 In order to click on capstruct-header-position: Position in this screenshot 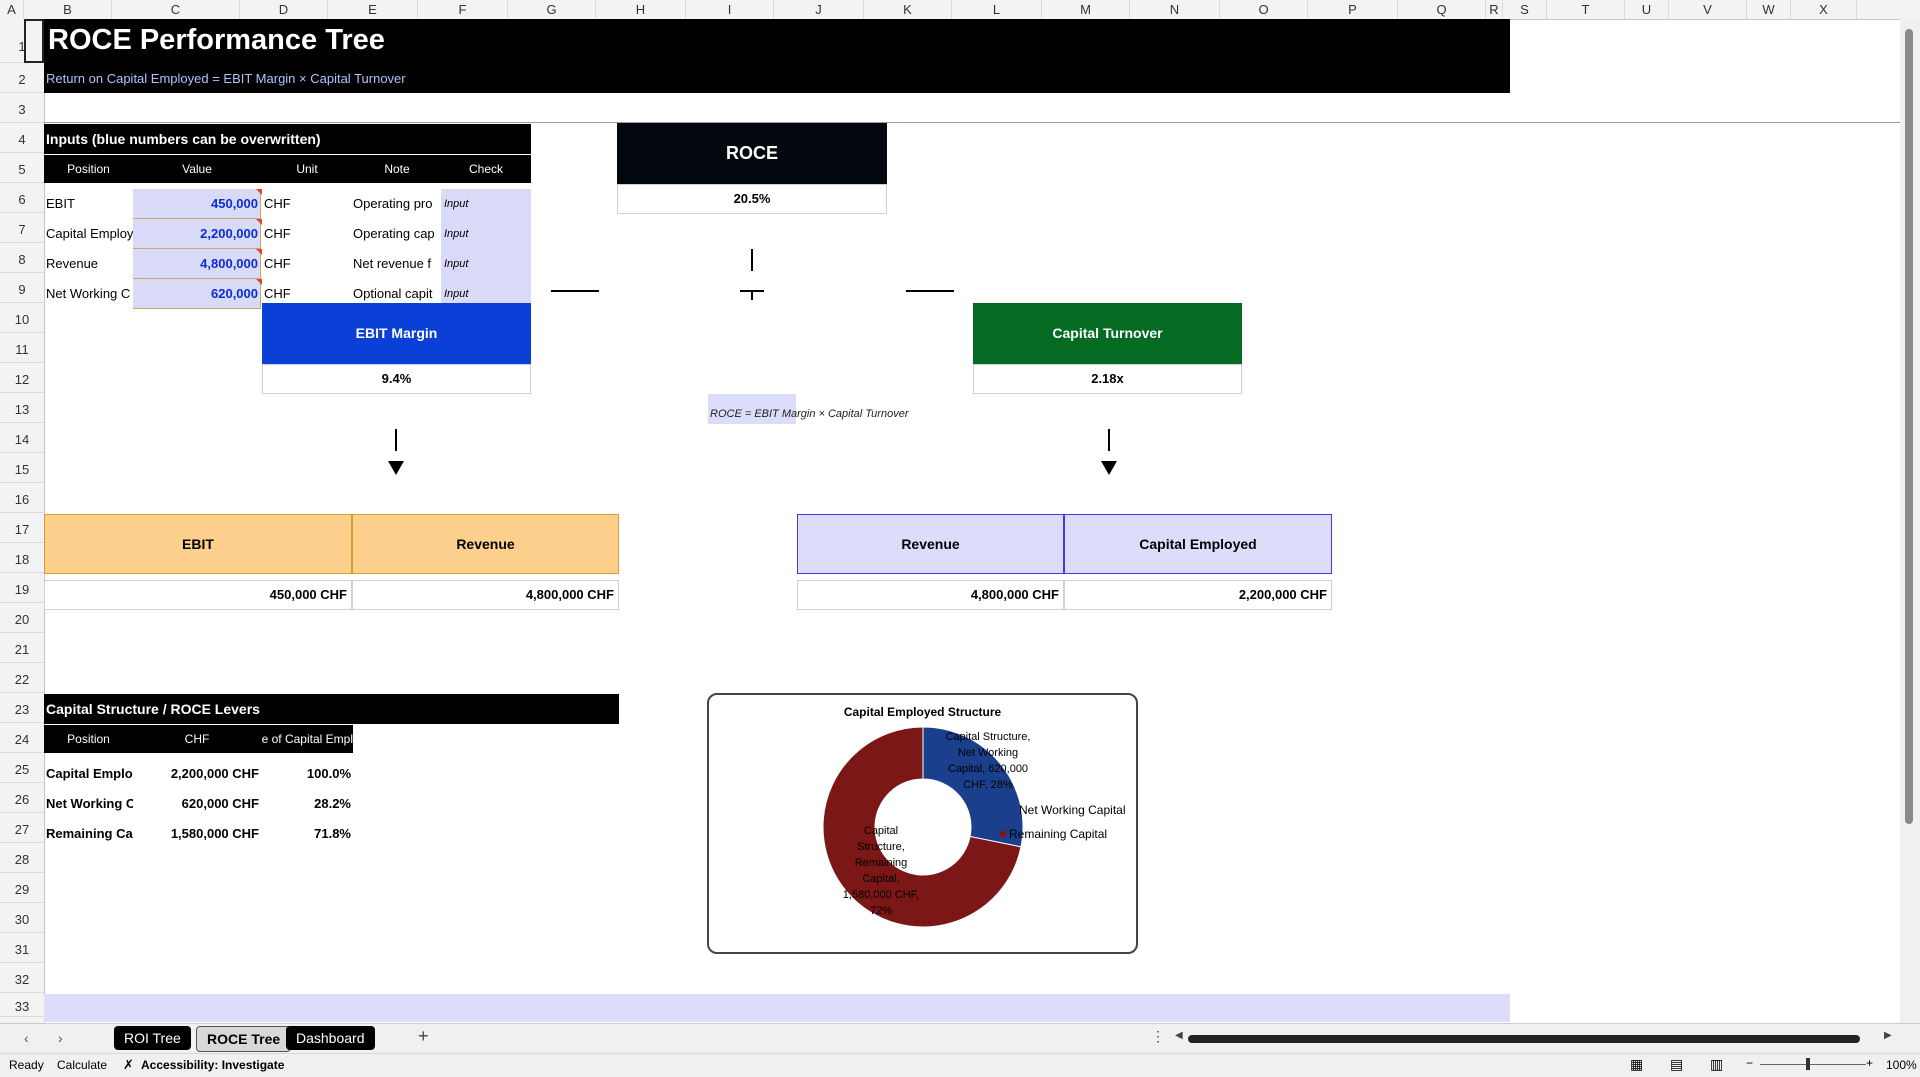, I will do `click(88, 739)`.